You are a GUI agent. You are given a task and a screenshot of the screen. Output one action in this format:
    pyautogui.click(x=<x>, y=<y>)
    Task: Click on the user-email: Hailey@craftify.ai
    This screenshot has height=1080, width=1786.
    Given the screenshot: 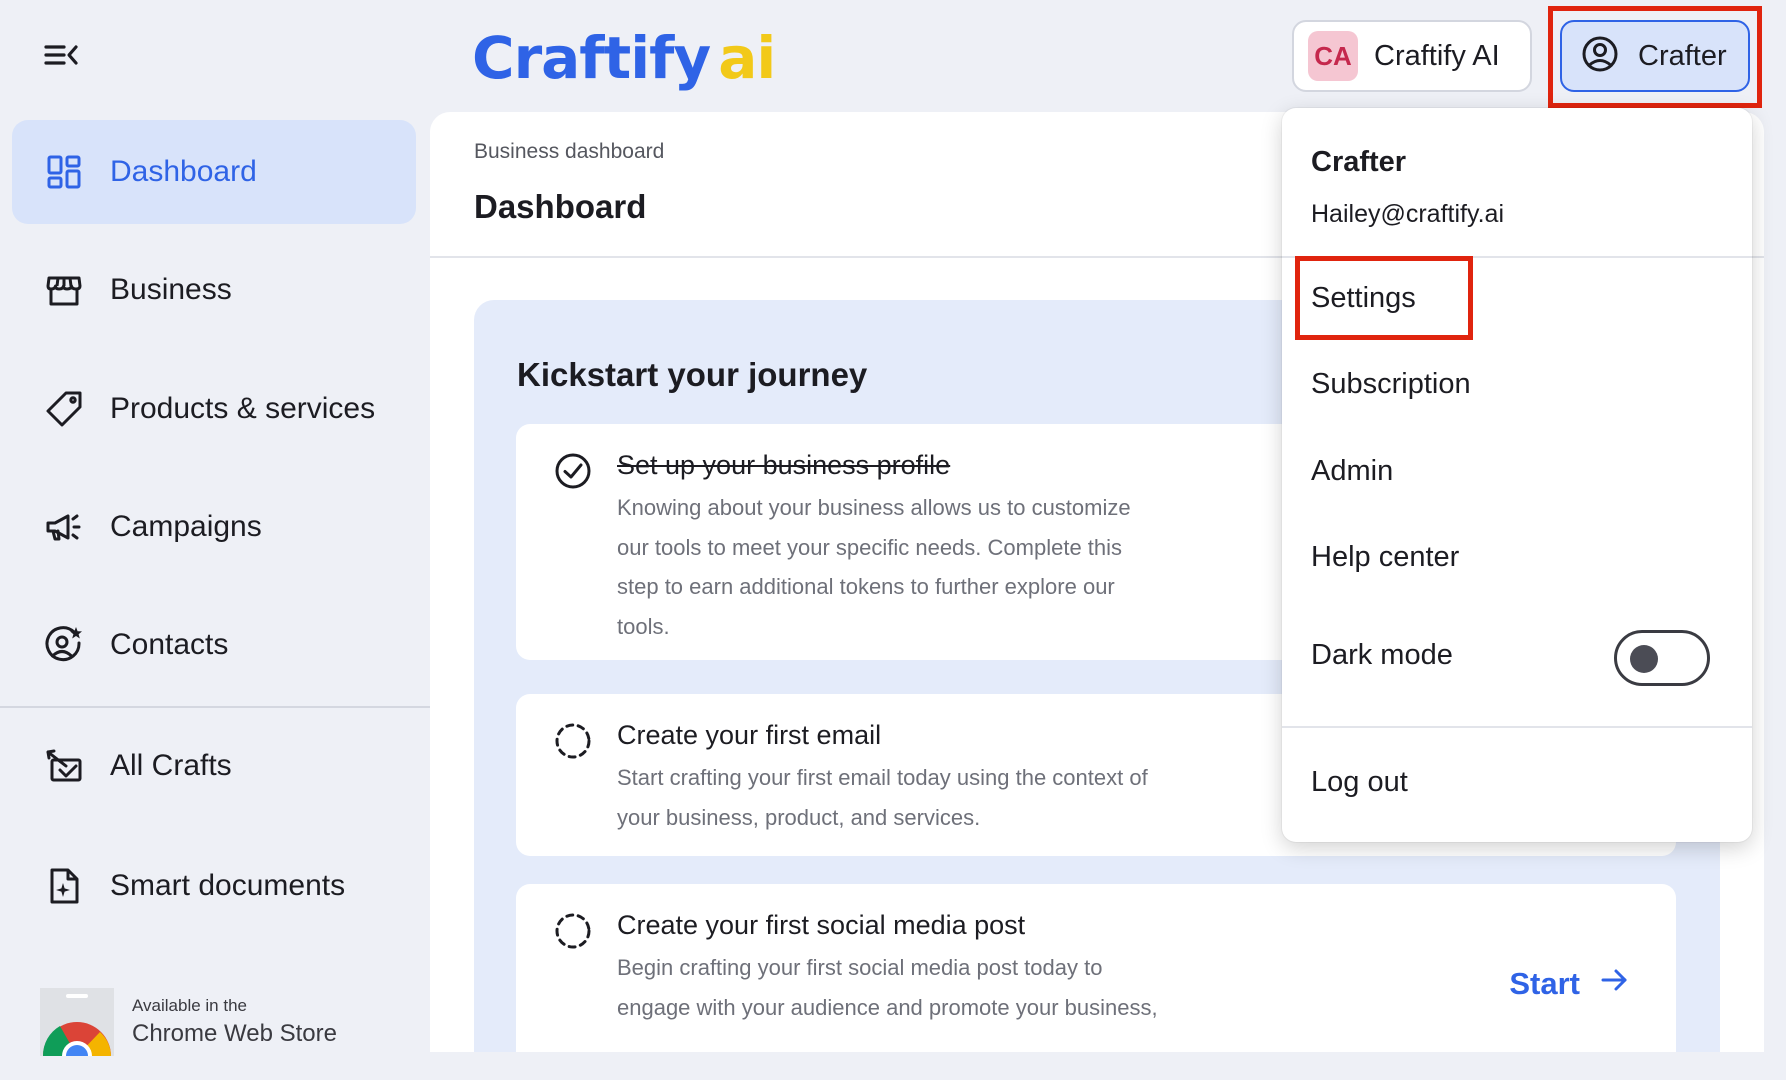 What is the action you would take?
    pyautogui.click(x=1408, y=214)
    